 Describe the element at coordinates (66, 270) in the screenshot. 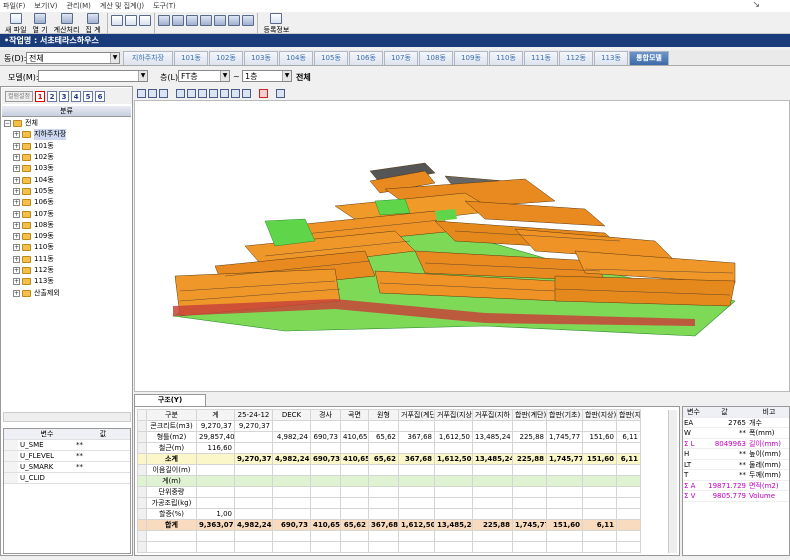

I see `tree-item: +112동` at that location.